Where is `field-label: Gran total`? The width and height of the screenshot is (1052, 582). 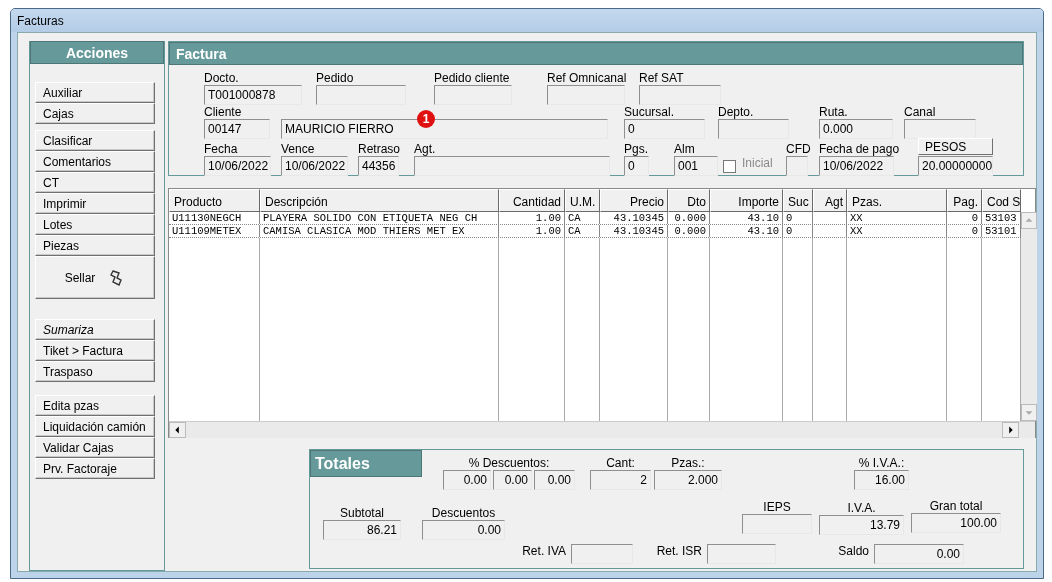 field-label: Gran total is located at coordinates (956, 506).